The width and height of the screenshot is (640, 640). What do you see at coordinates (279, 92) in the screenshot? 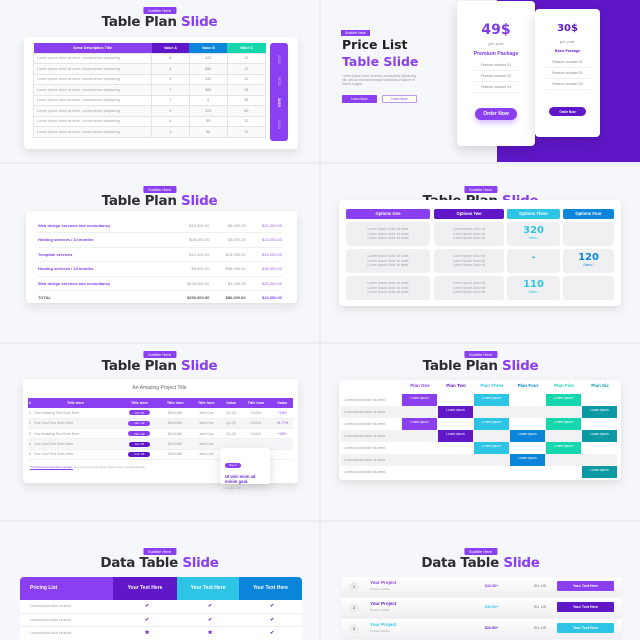
I see `year-selector: 2021 2022 2023 2024` at bounding box center [279, 92].